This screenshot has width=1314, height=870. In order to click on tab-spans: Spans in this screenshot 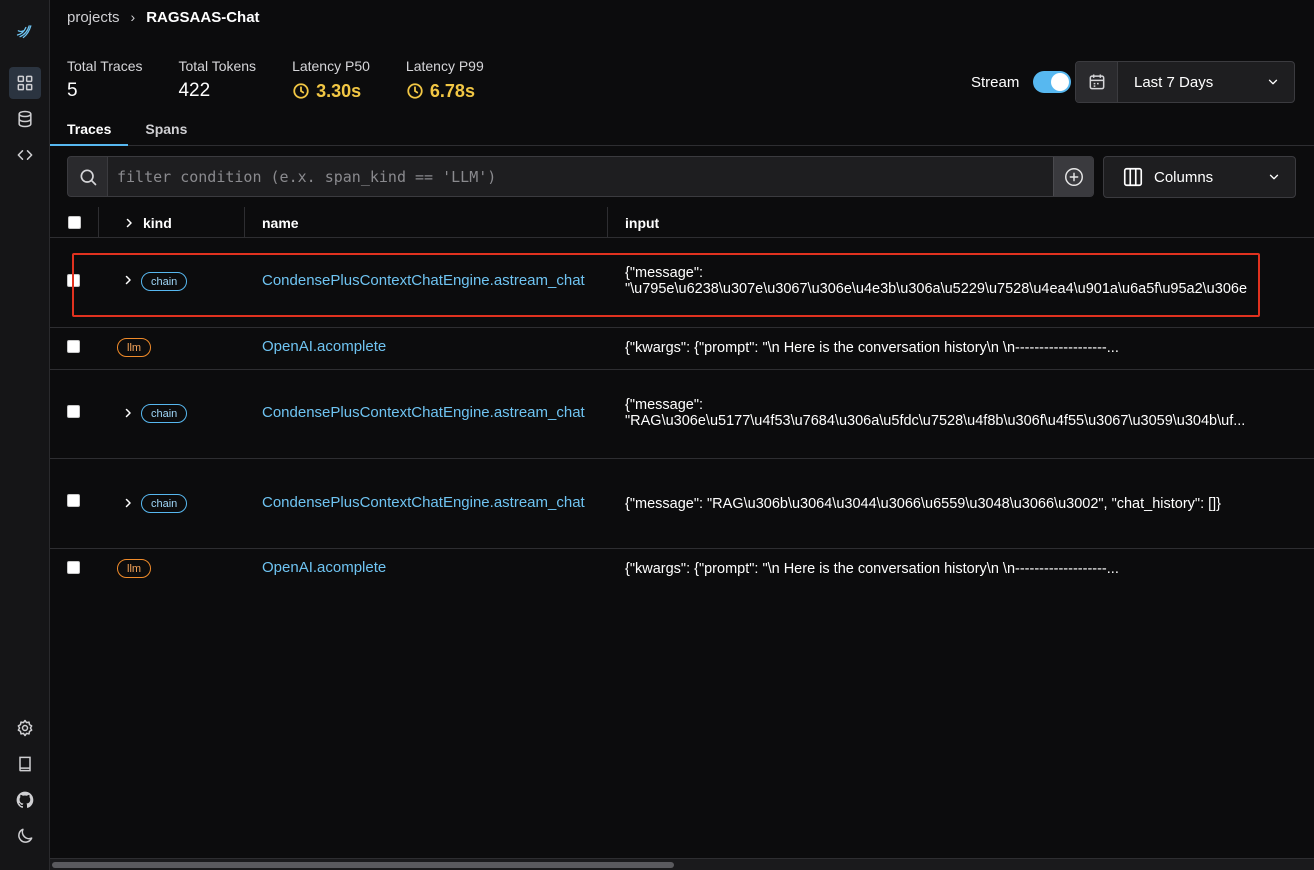, I will do `click(166, 131)`.